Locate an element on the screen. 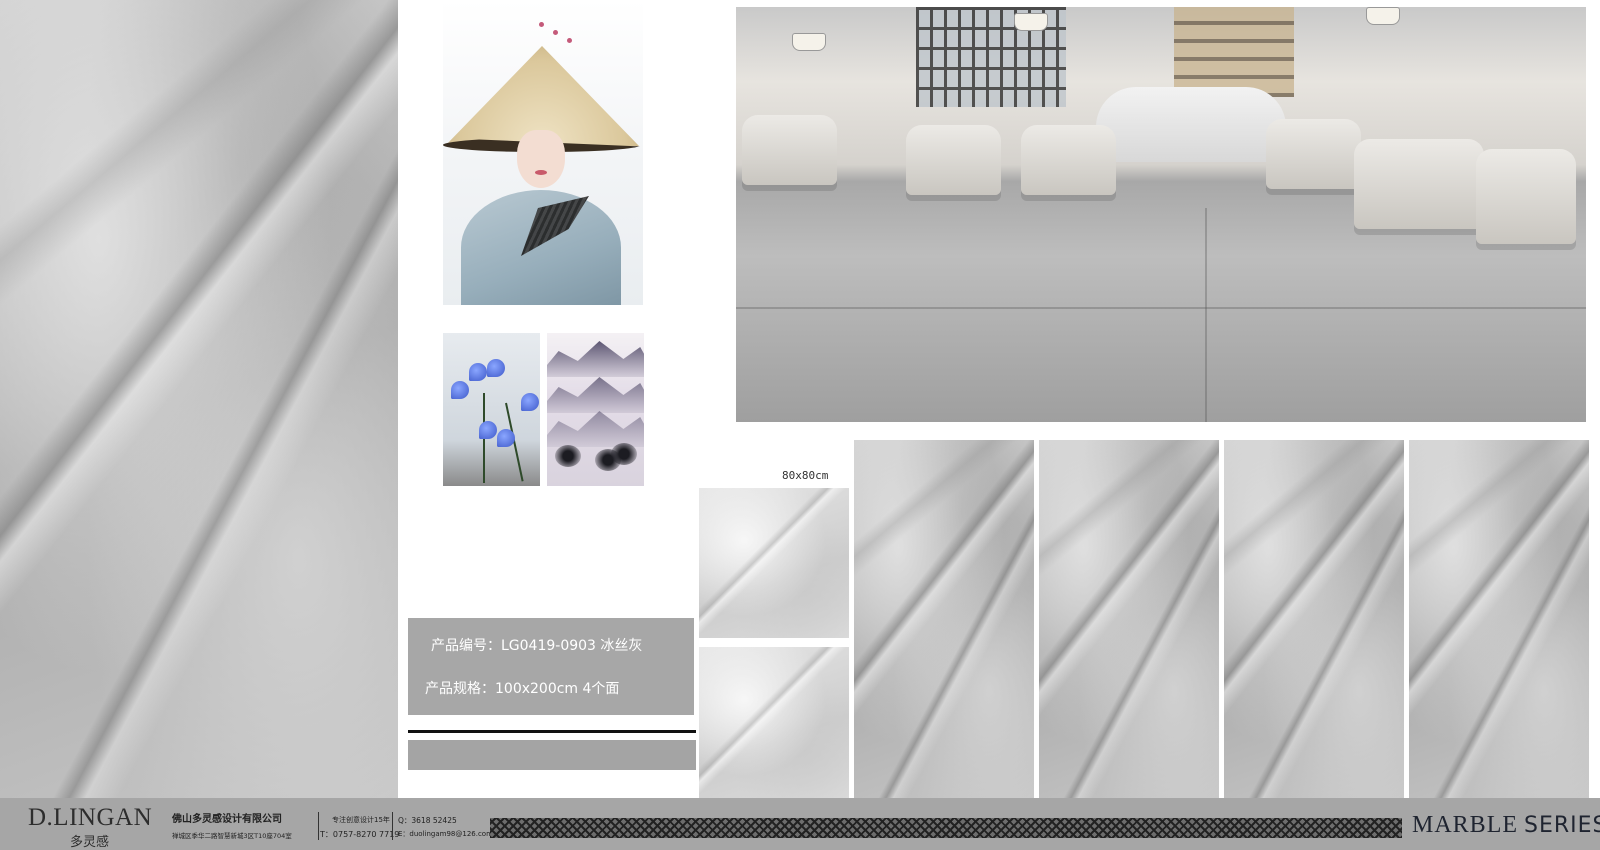 The height and width of the screenshot is (850, 1600). size-label: 80x80cm is located at coordinates (805, 475).